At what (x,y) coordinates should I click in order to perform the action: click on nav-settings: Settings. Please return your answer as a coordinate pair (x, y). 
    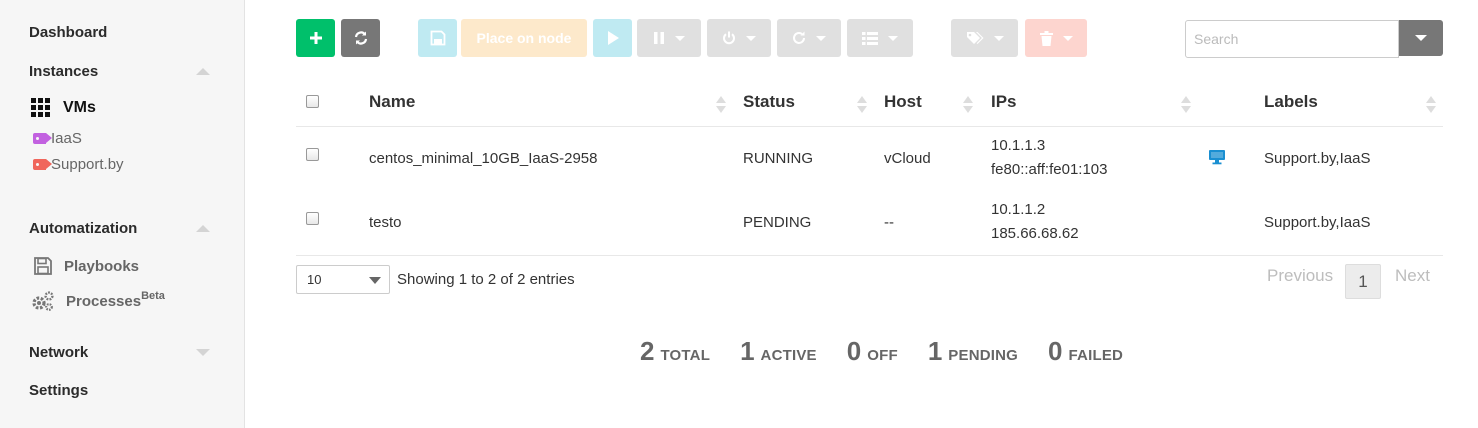
    Looking at the image, I should click on (58, 390).